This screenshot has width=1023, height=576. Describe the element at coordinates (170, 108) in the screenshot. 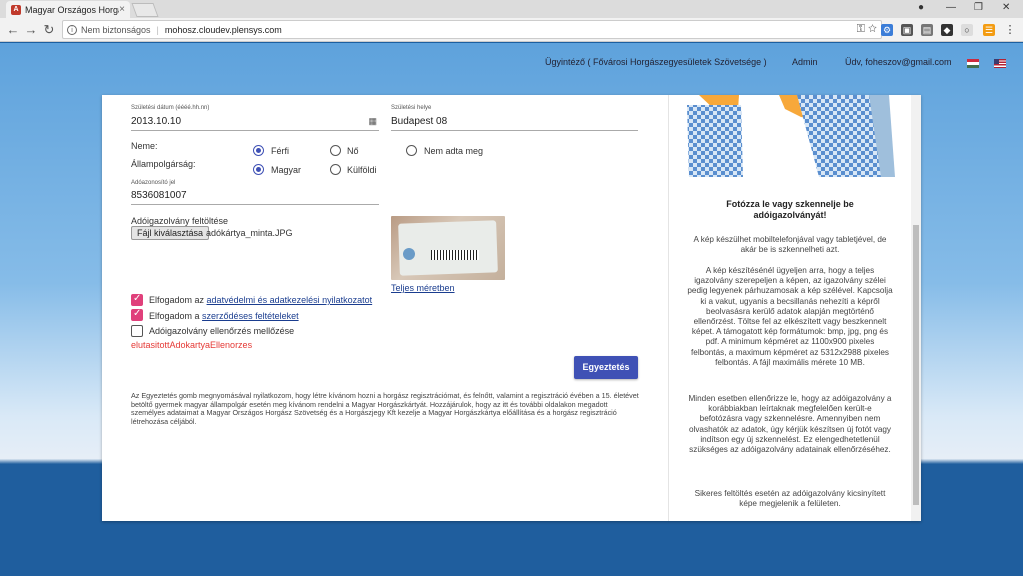

I see `birth-date-label: Születési dátum (éééé.hh.nn)` at that location.